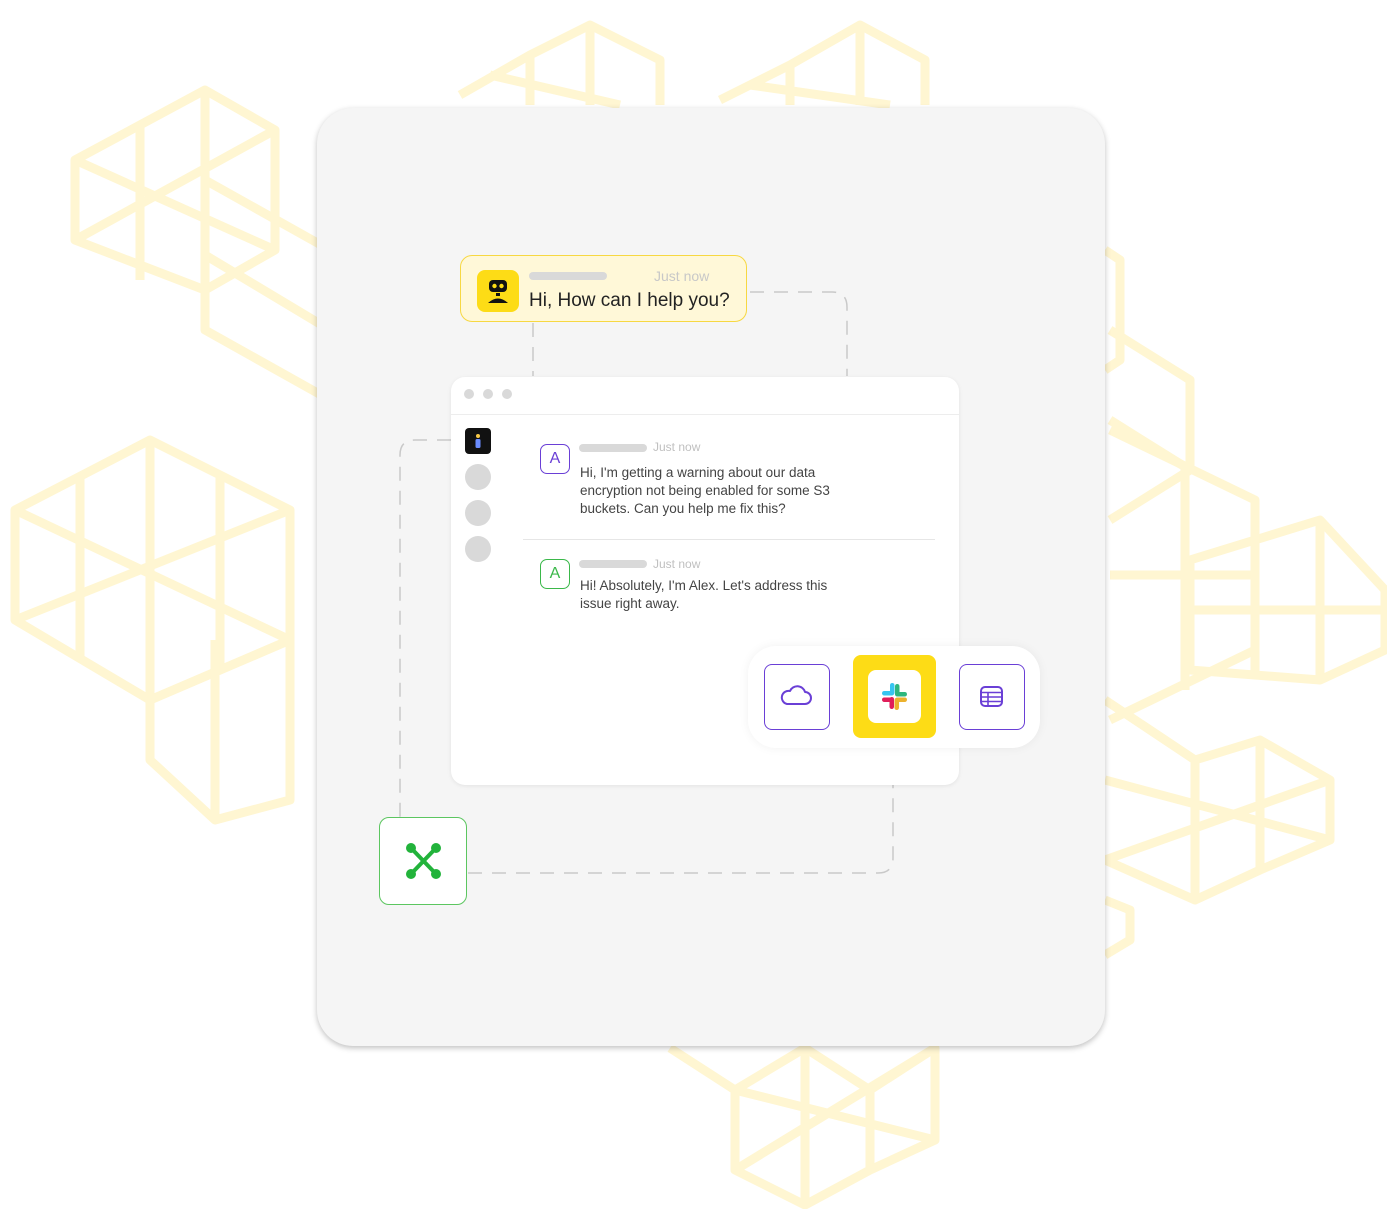  I want to click on user-avatar: A, so click(555, 459).